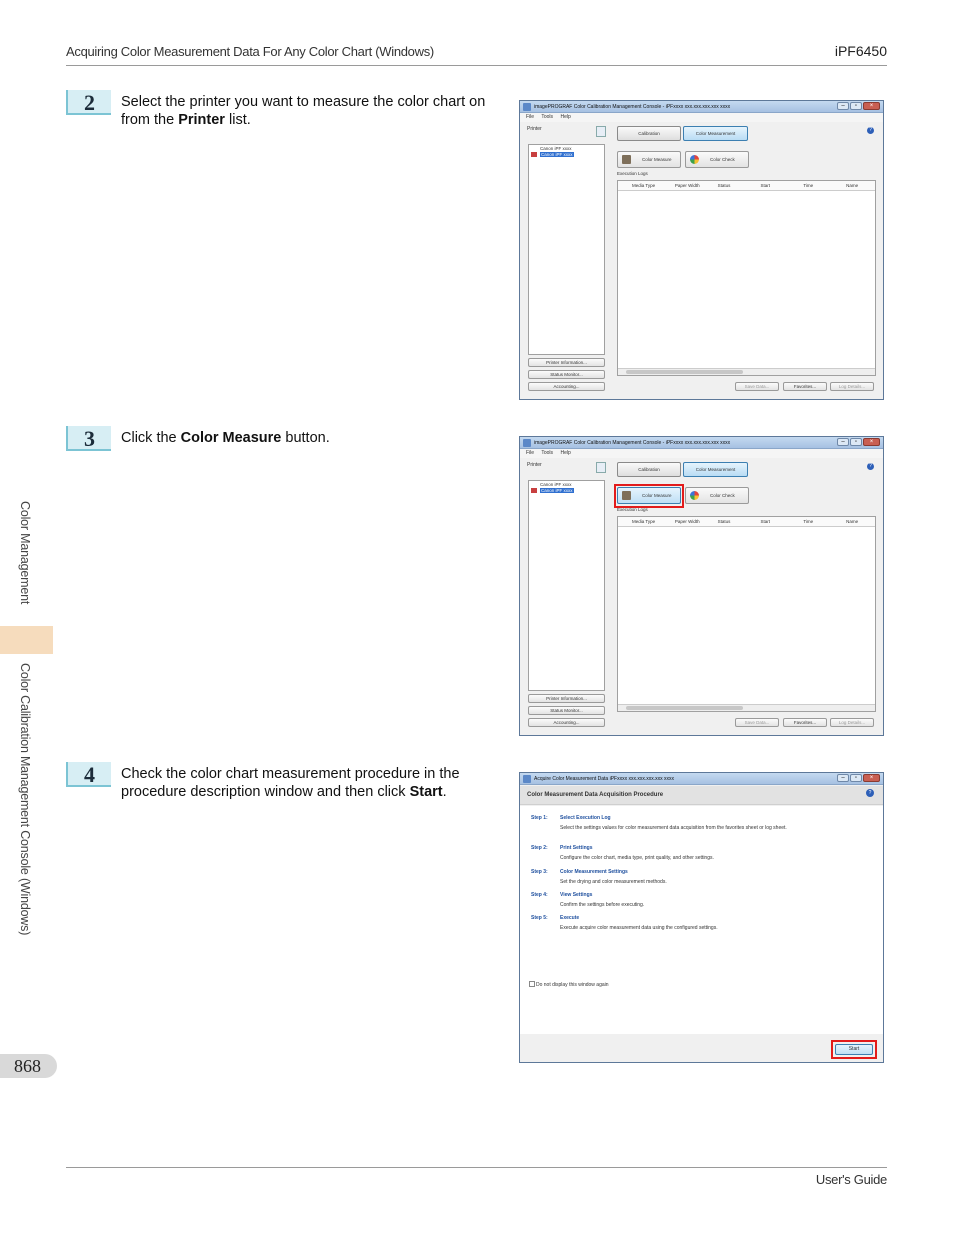  I want to click on footer-guide-name: User's Guide, so click(851, 1179).